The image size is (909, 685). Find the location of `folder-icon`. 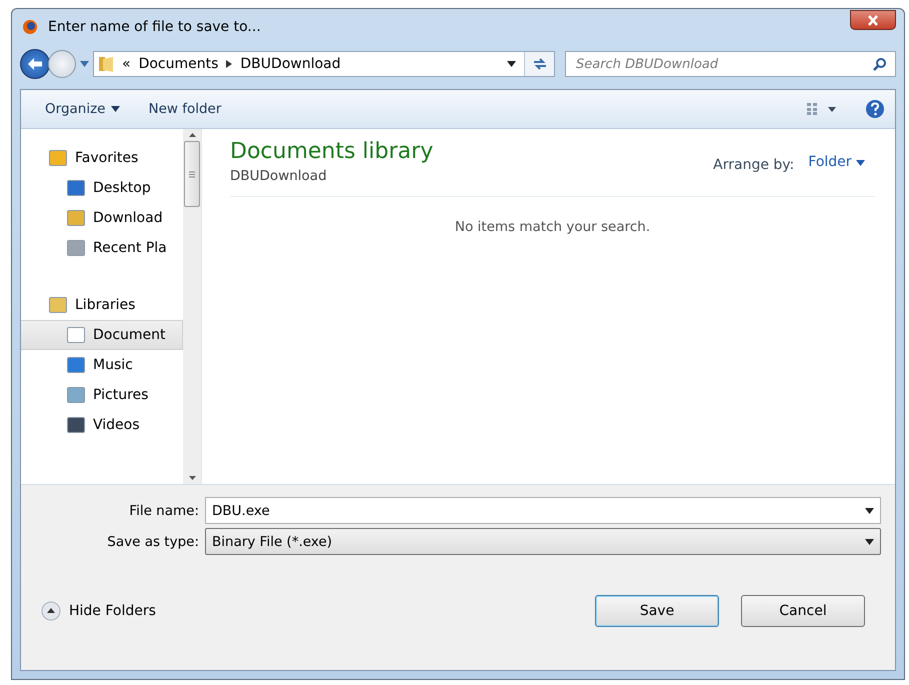

folder-icon is located at coordinates (106, 64).